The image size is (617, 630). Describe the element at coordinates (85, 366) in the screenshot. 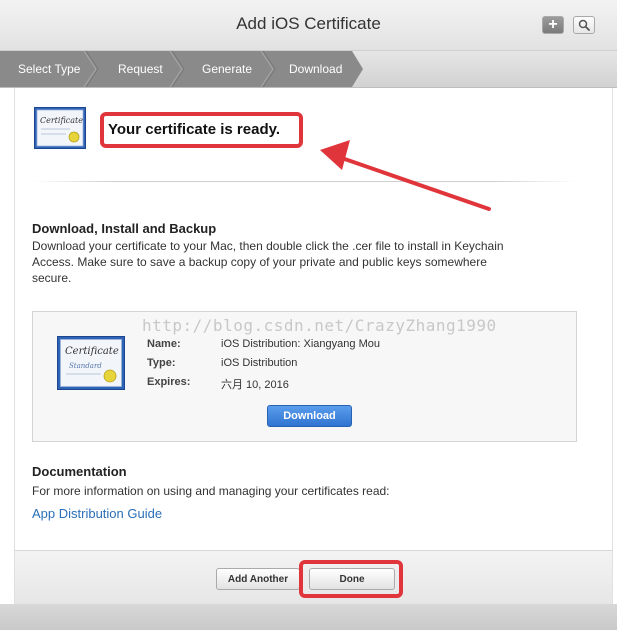

I see `certificate-standard-icon-subtext: Standard` at that location.